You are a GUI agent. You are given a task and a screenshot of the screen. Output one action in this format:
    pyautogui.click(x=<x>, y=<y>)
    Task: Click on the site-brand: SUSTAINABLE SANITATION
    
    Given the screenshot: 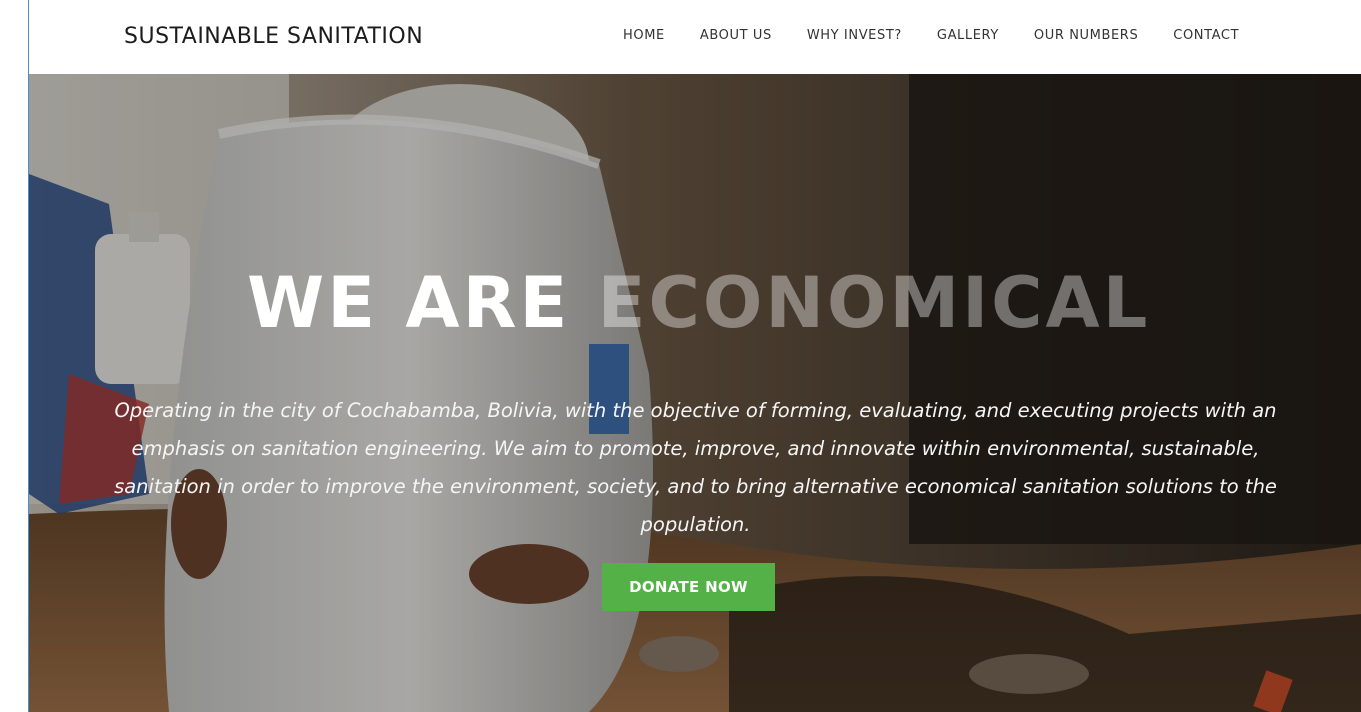 What is the action you would take?
    pyautogui.click(x=273, y=36)
    